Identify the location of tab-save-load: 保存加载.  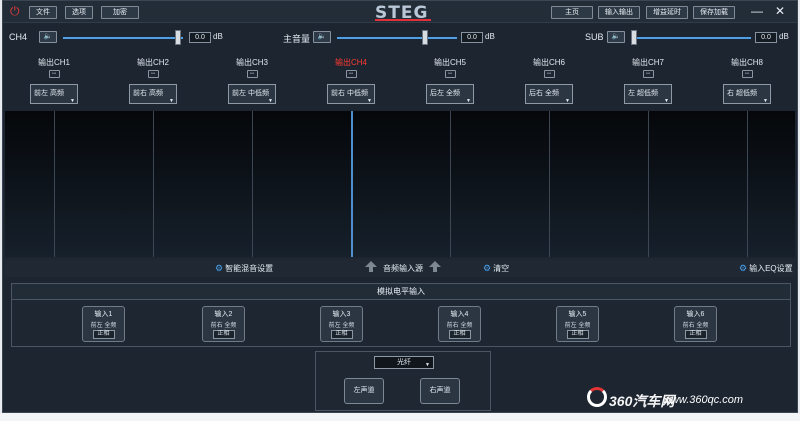
(714, 12).